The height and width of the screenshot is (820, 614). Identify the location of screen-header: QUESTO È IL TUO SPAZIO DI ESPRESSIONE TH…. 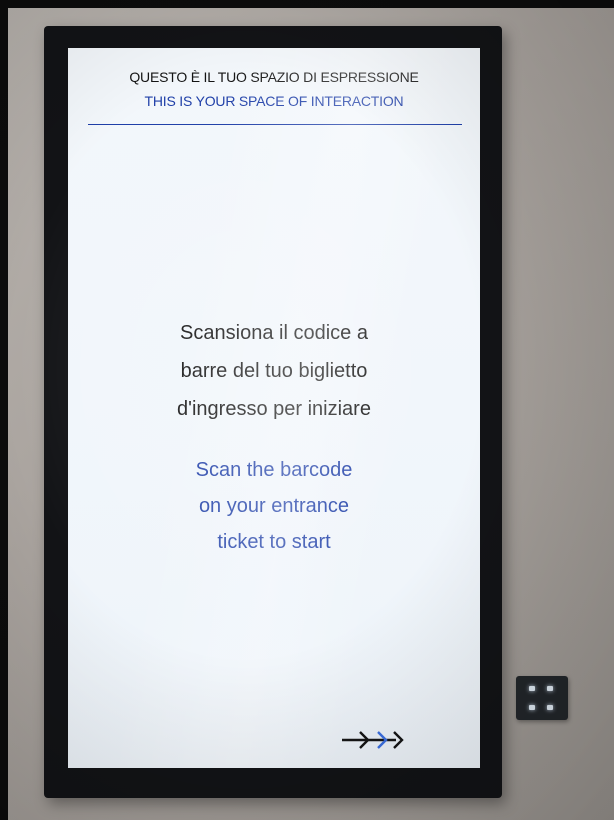
(274, 83).